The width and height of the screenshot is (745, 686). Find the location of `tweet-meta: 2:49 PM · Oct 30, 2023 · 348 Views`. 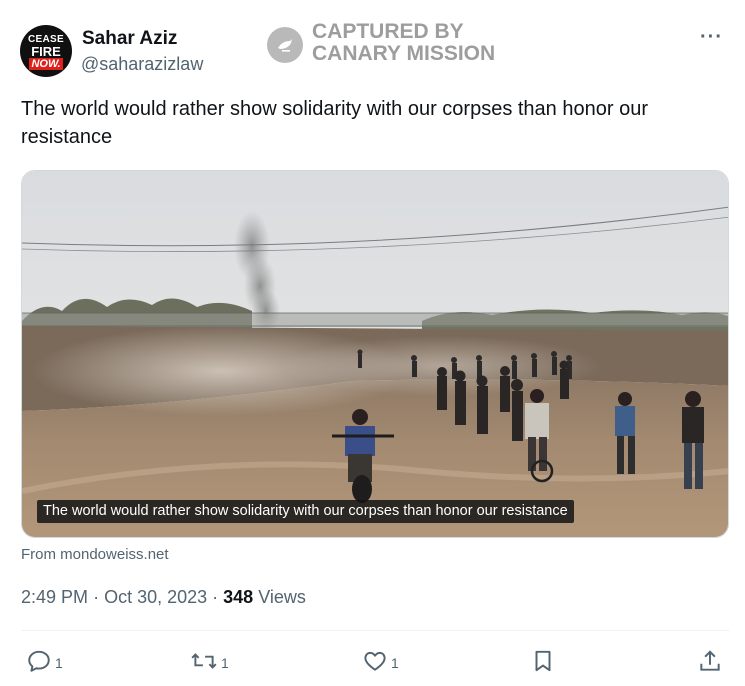

tweet-meta: 2:49 PM · Oct 30, 2023 · 348 Views is located at coordinates (163, 597).